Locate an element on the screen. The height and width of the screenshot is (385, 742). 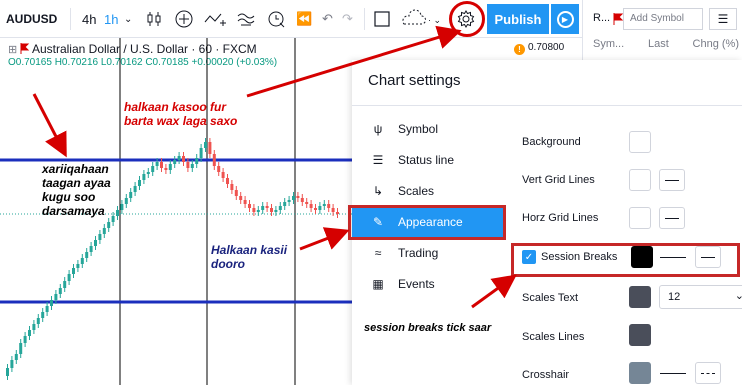
interval-dropdown-icon: ⌄ is located at coordinates (128, 19).